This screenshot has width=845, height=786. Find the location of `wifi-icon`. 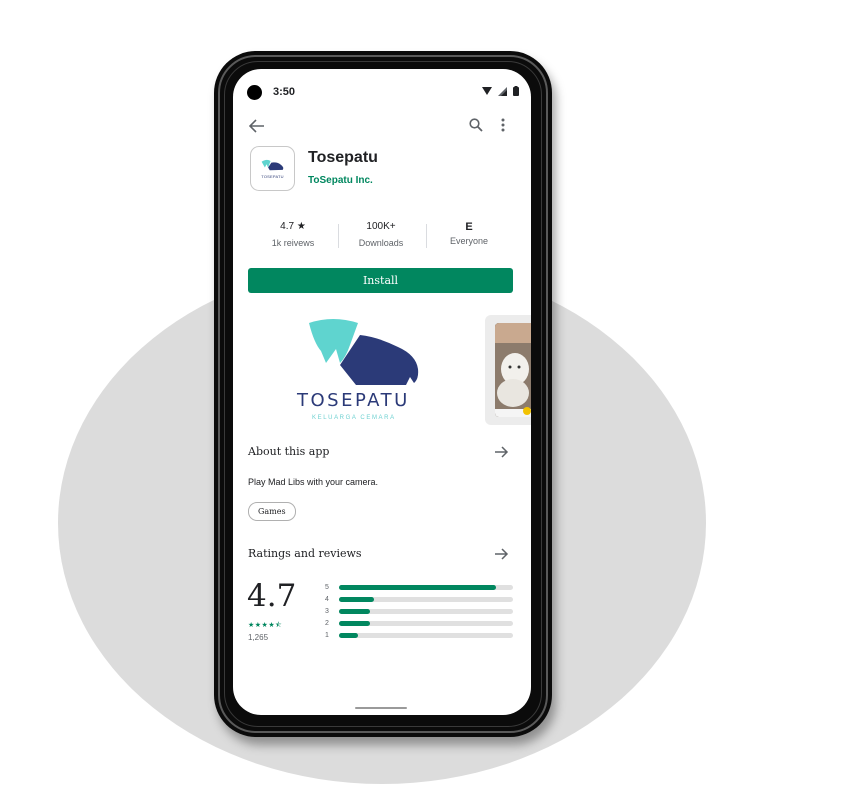

wifi-icon is located at coordinates (487, 91).